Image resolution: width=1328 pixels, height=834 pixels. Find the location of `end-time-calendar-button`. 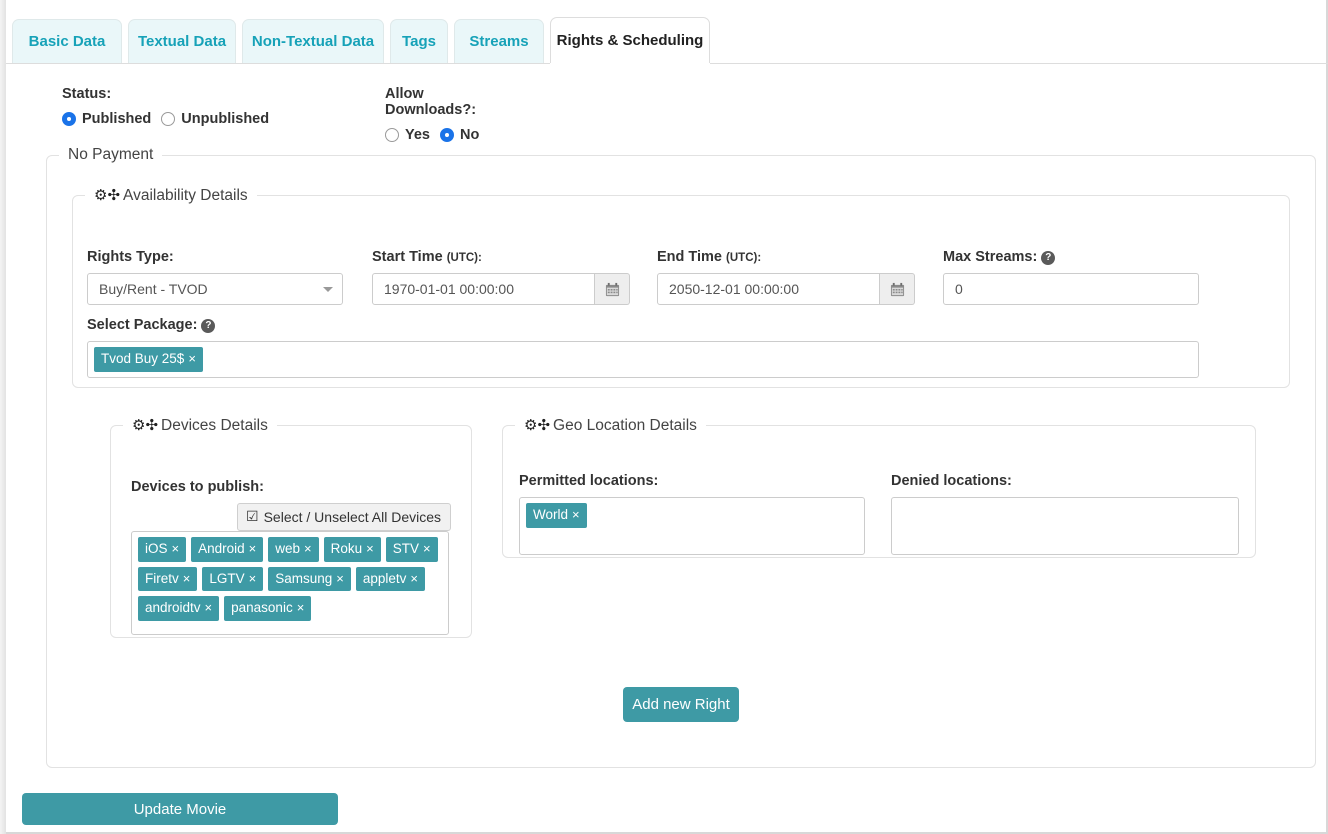

end-time-calendar-button is located at coordinates (897, 289).